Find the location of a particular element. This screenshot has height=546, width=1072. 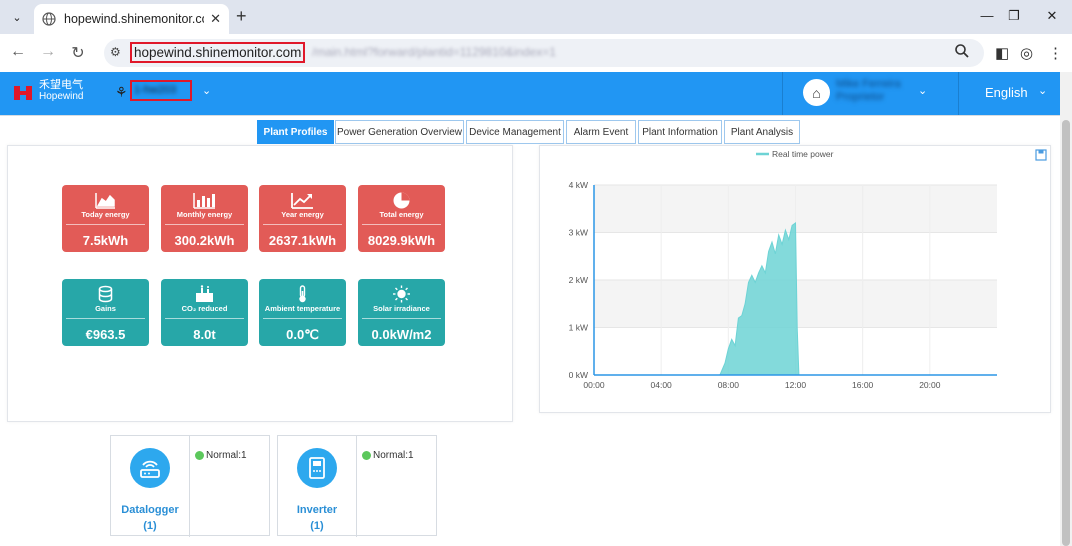

tab-search-button: ⌄ is located at coordinates (17, 17).